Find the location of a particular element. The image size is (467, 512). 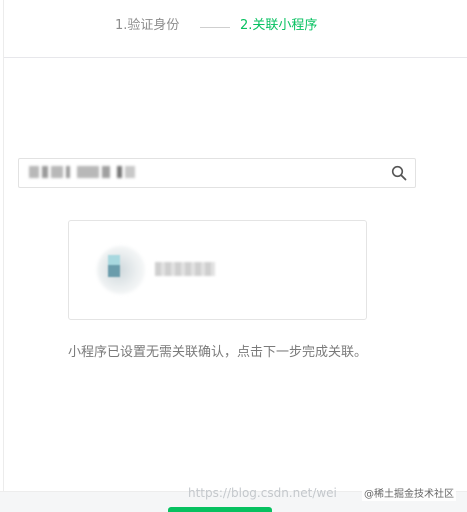

mini-program-avatar-icon is located at coordinates (114, 266).